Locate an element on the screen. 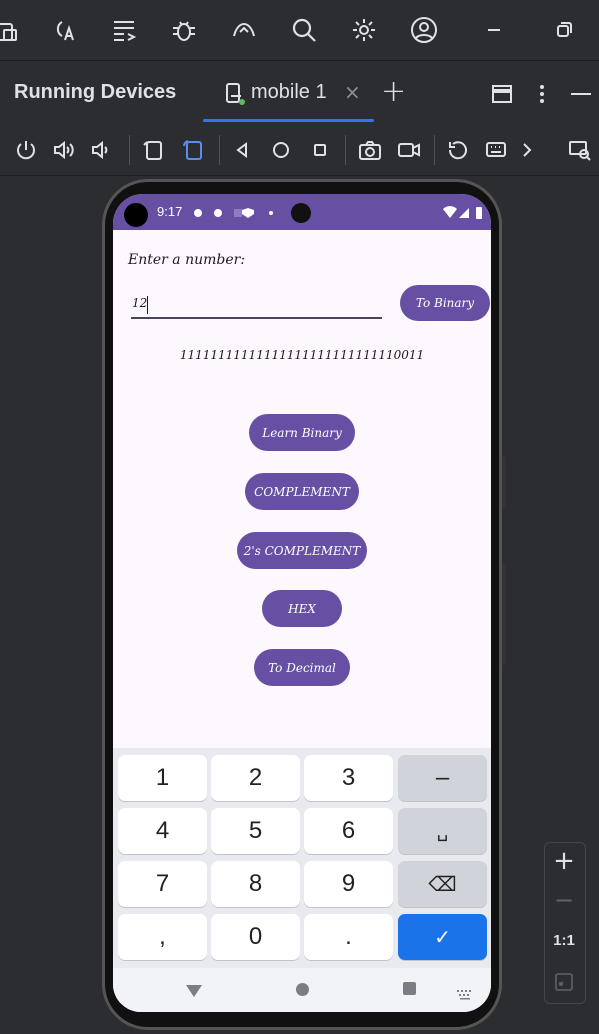 The height and width of the screenshot is (1034, 599). key-space: ␣ is located at coordinates (442, 831).